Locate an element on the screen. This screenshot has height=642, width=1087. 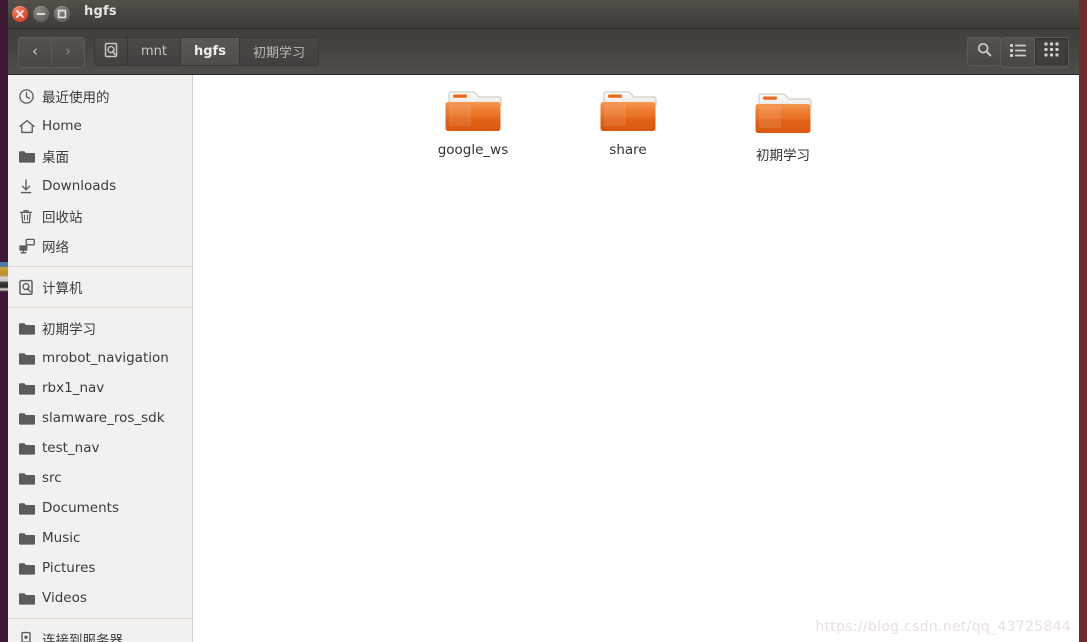
server-icon is located at coordinates (30, 636).